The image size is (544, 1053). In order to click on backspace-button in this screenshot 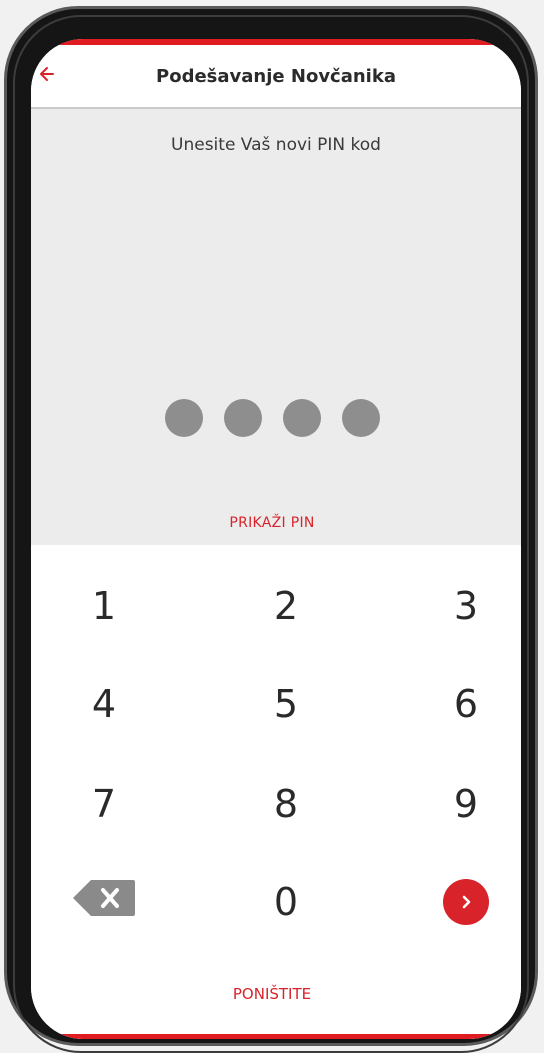, I will do `click(104, 902)`.